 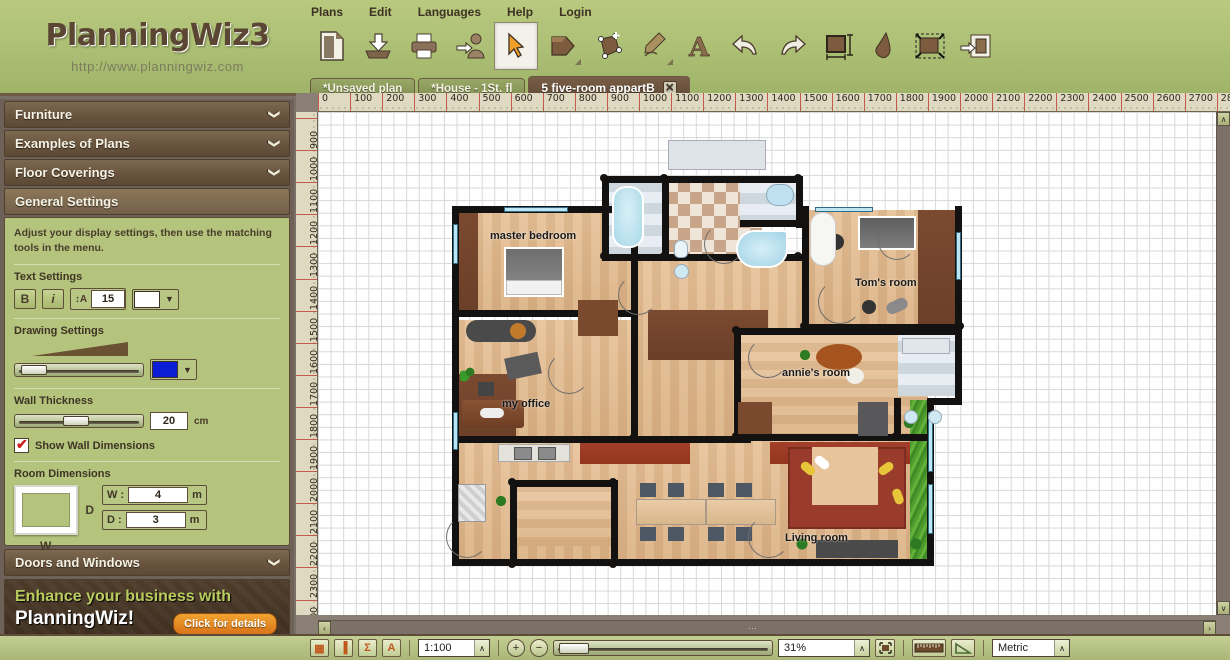 What do you see at coordinates (823, 239) in the screenshot?
I see `bedside-cabinet` at bounding box center [823, 239].